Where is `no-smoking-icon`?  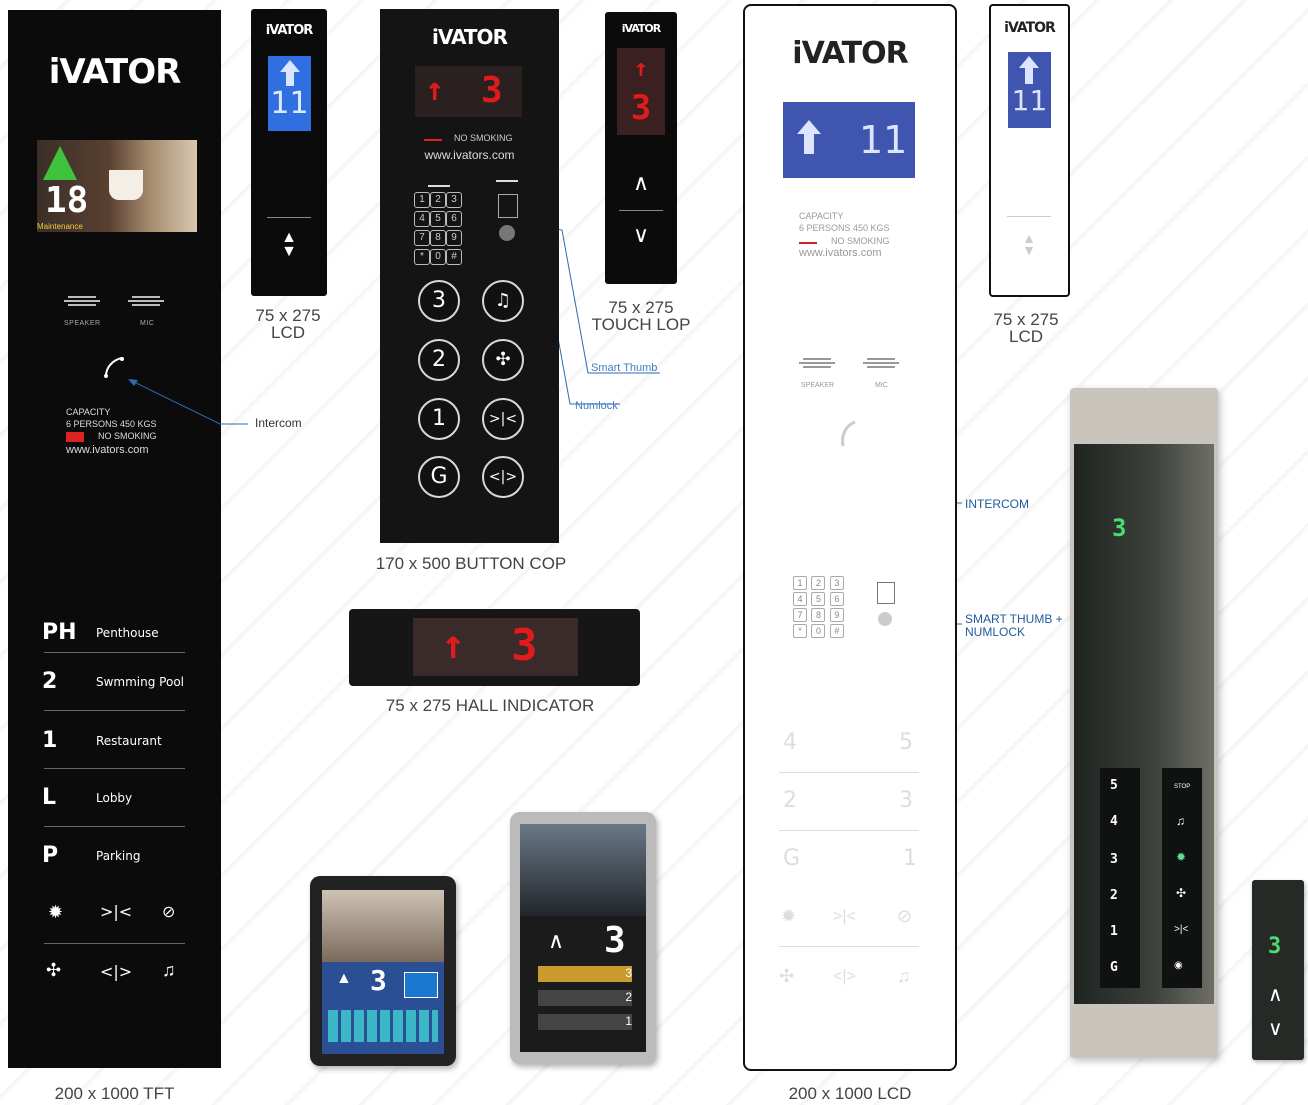 no-smoking-icon is located at coordinates (433, 136).